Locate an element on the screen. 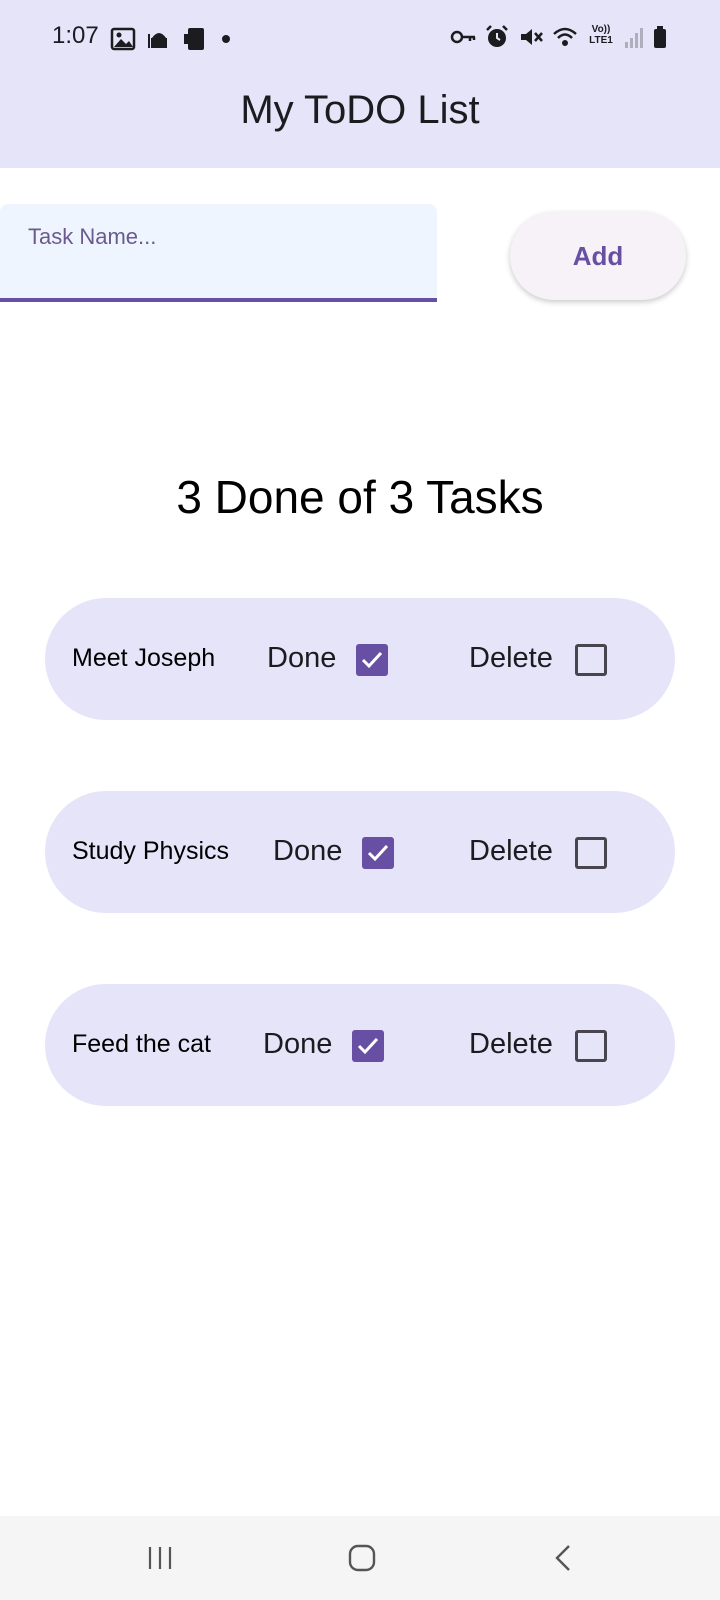  home-icon is located at coordinates (362, 1558).